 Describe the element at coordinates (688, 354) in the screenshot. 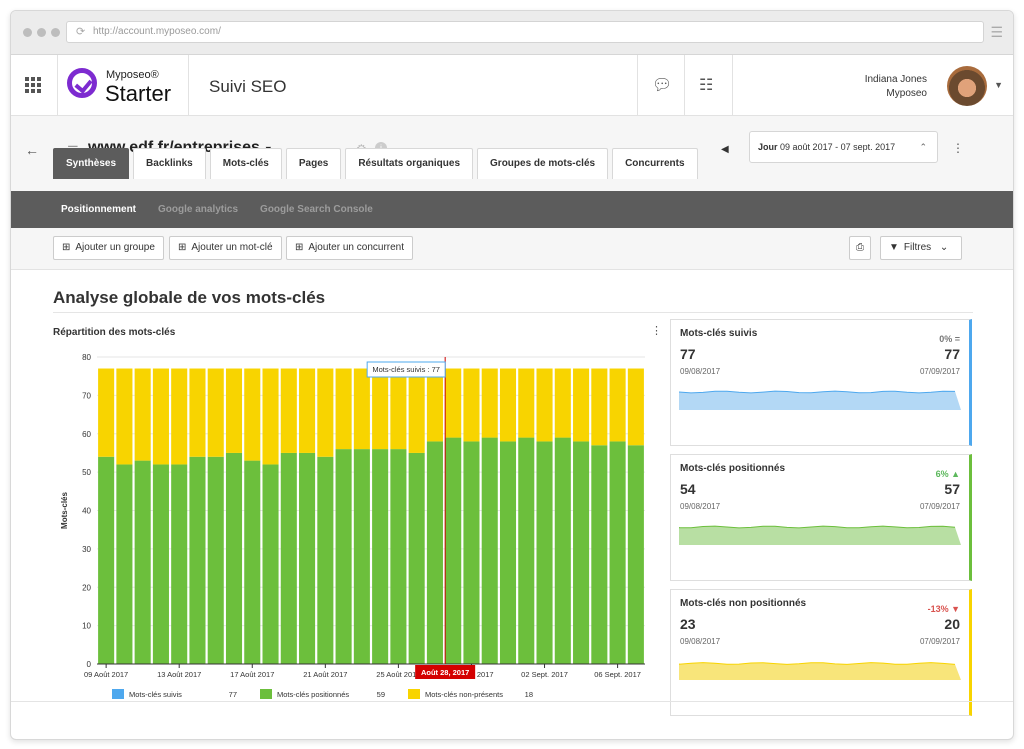

I see `card-start-value: 77` at that location.